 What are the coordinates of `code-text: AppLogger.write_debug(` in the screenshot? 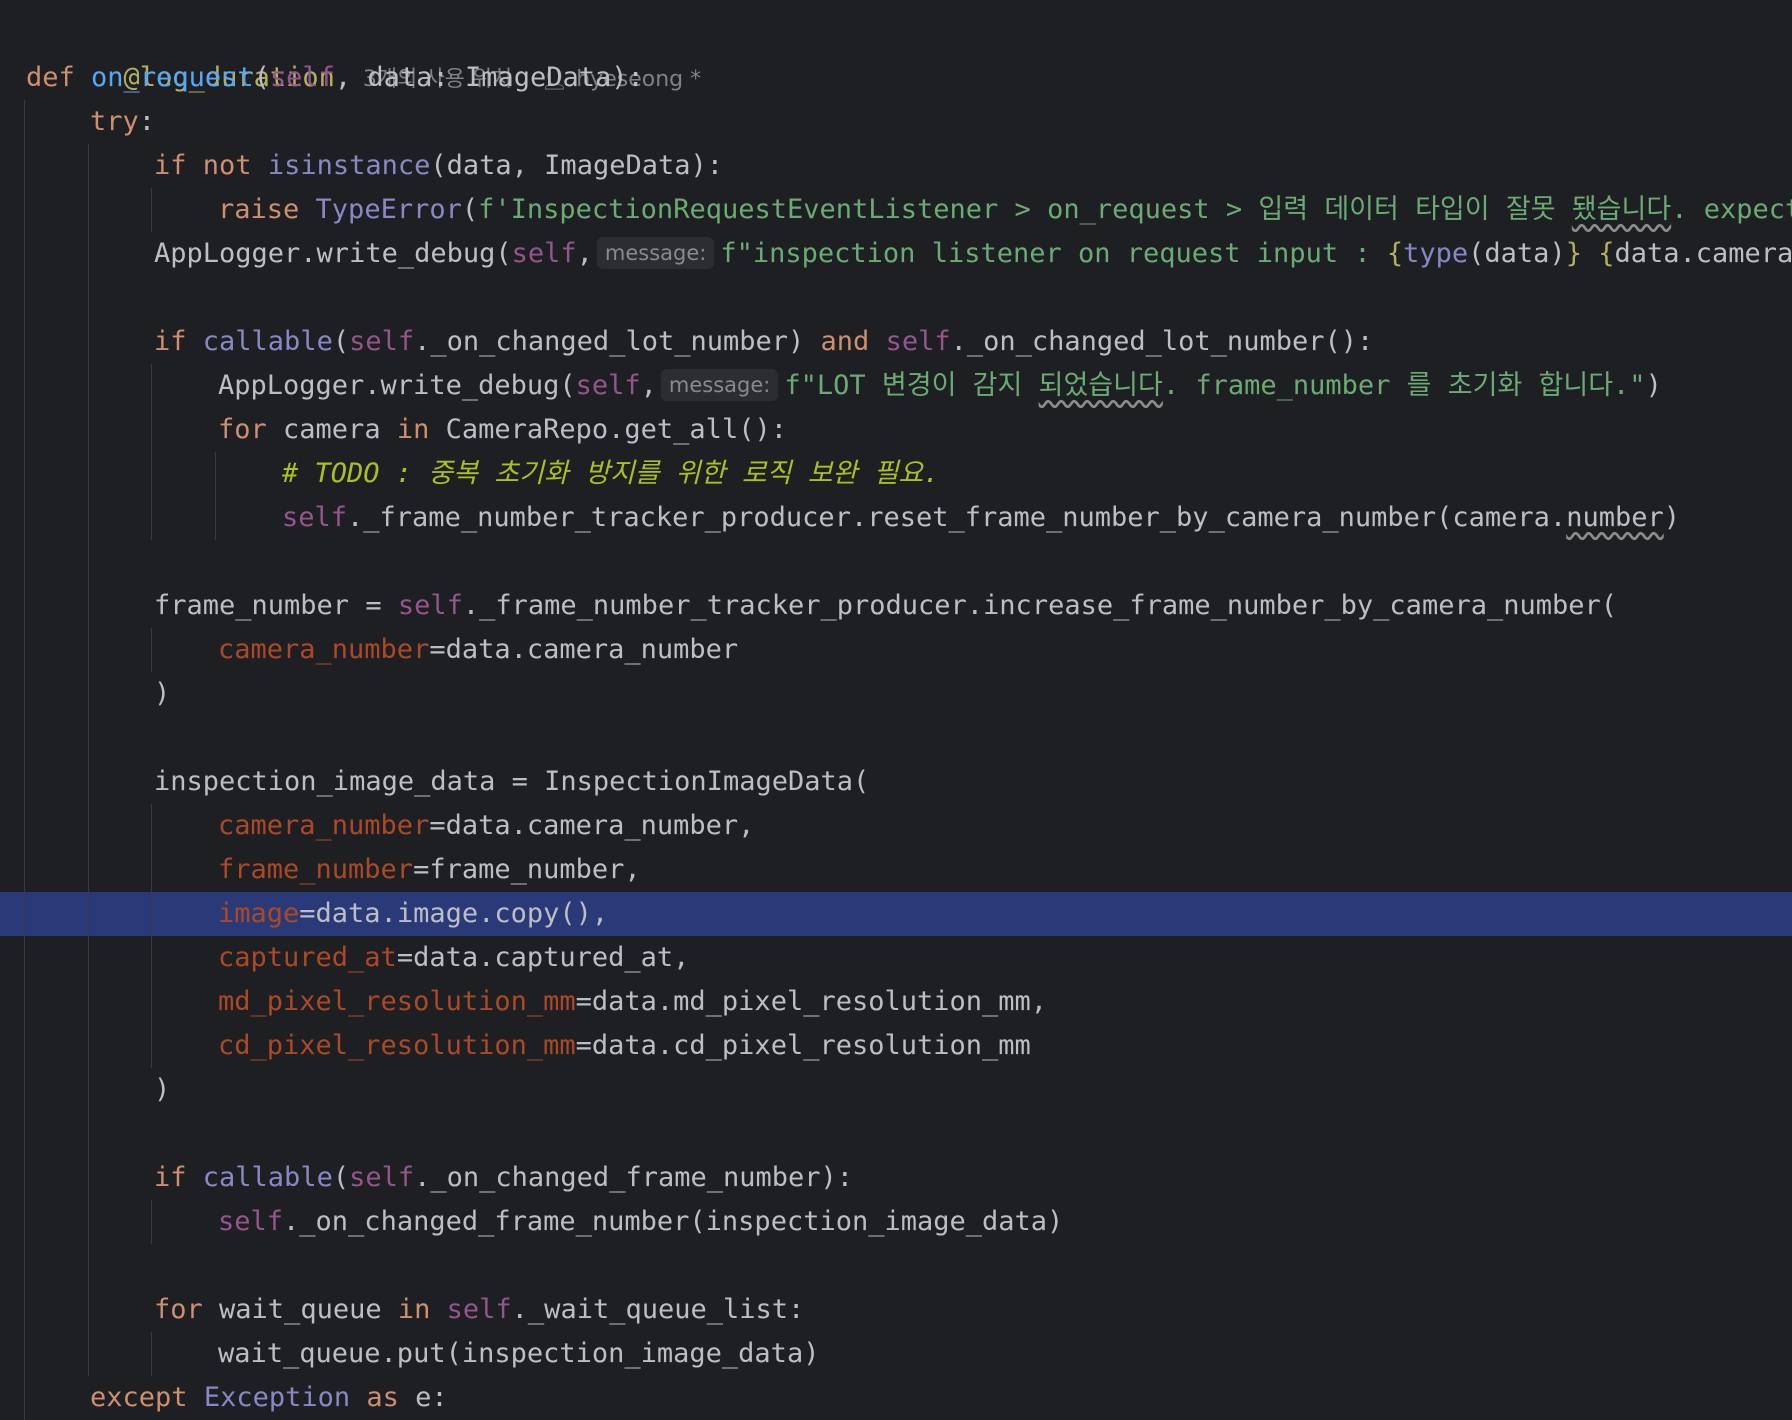 It's located at (333, 253).